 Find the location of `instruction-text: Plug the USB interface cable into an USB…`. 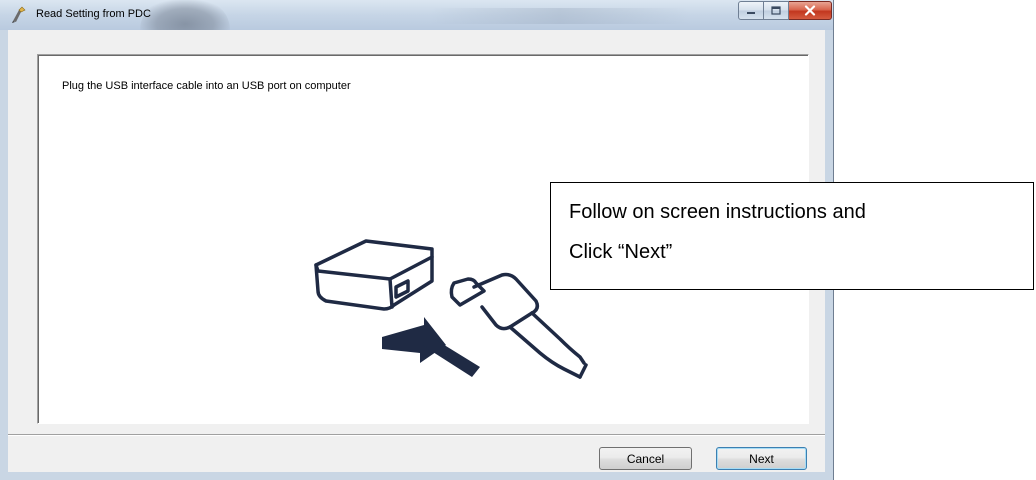

instruction-text: Plug the USB interface cable into an USB… is located at coordinates (206, 86).